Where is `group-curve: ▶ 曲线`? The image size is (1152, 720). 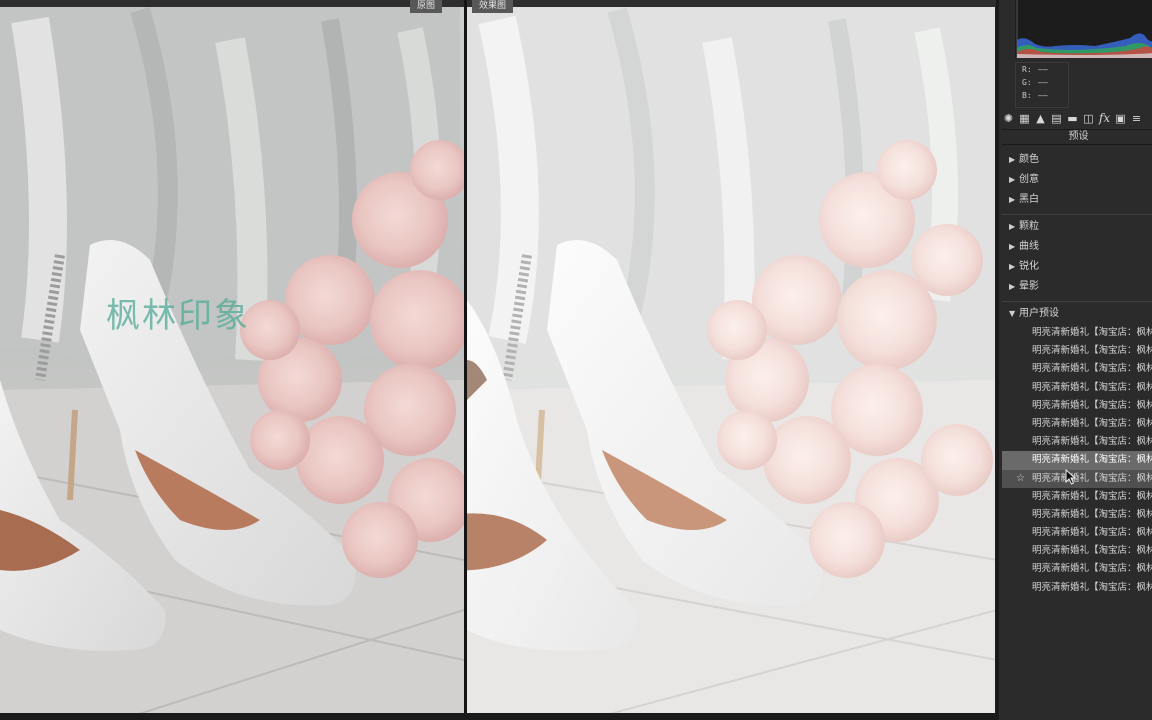 group-curve: ▶ 曲线 is located at coordinates (1077, 247).